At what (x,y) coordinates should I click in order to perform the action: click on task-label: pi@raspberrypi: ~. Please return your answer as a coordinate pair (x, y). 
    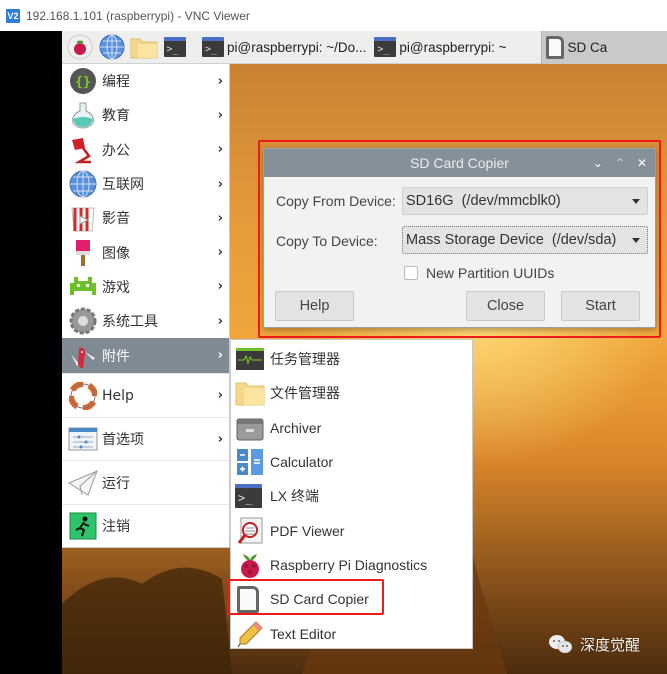
    Looking at the image, I should click on (453, 47).